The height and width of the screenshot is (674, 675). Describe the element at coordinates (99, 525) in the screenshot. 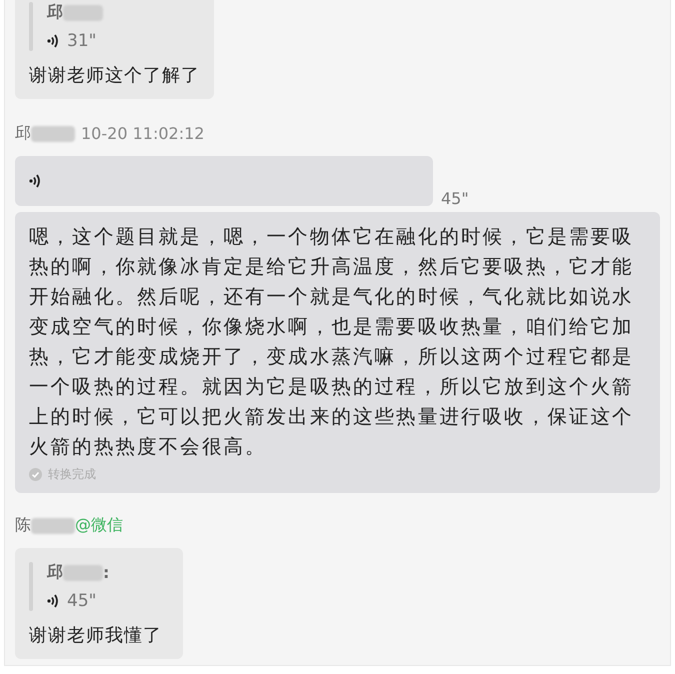

I see `sender-source: @微信` at that location.